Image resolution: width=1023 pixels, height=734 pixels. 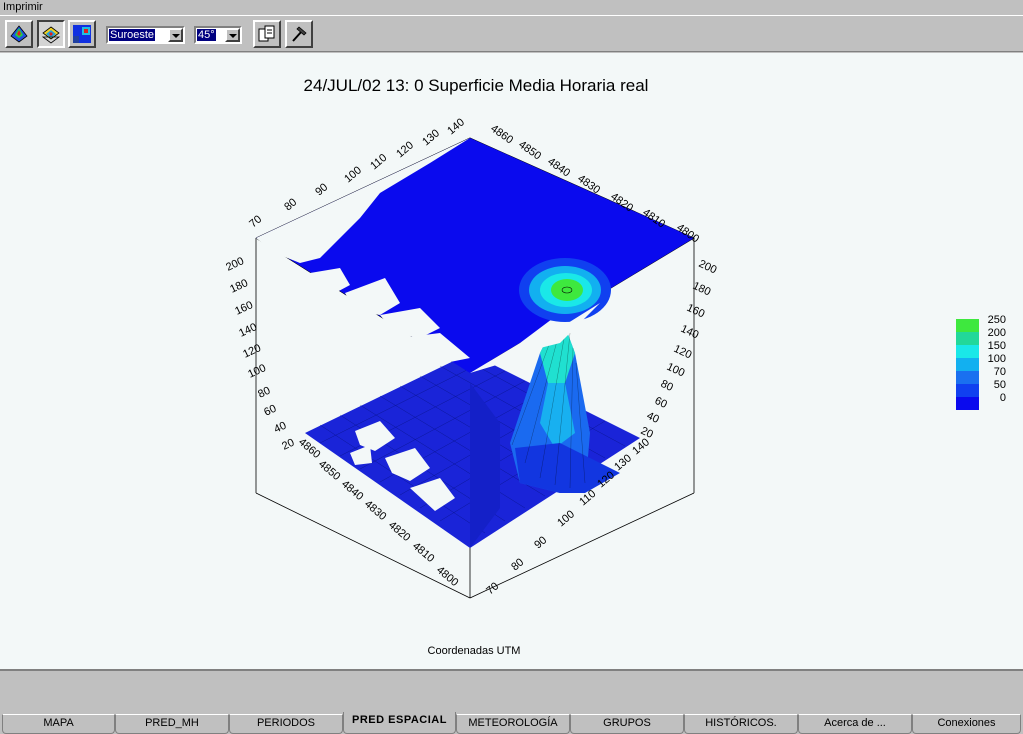 I want to click on z-tick-left: 200, so click(x=235, y=264).